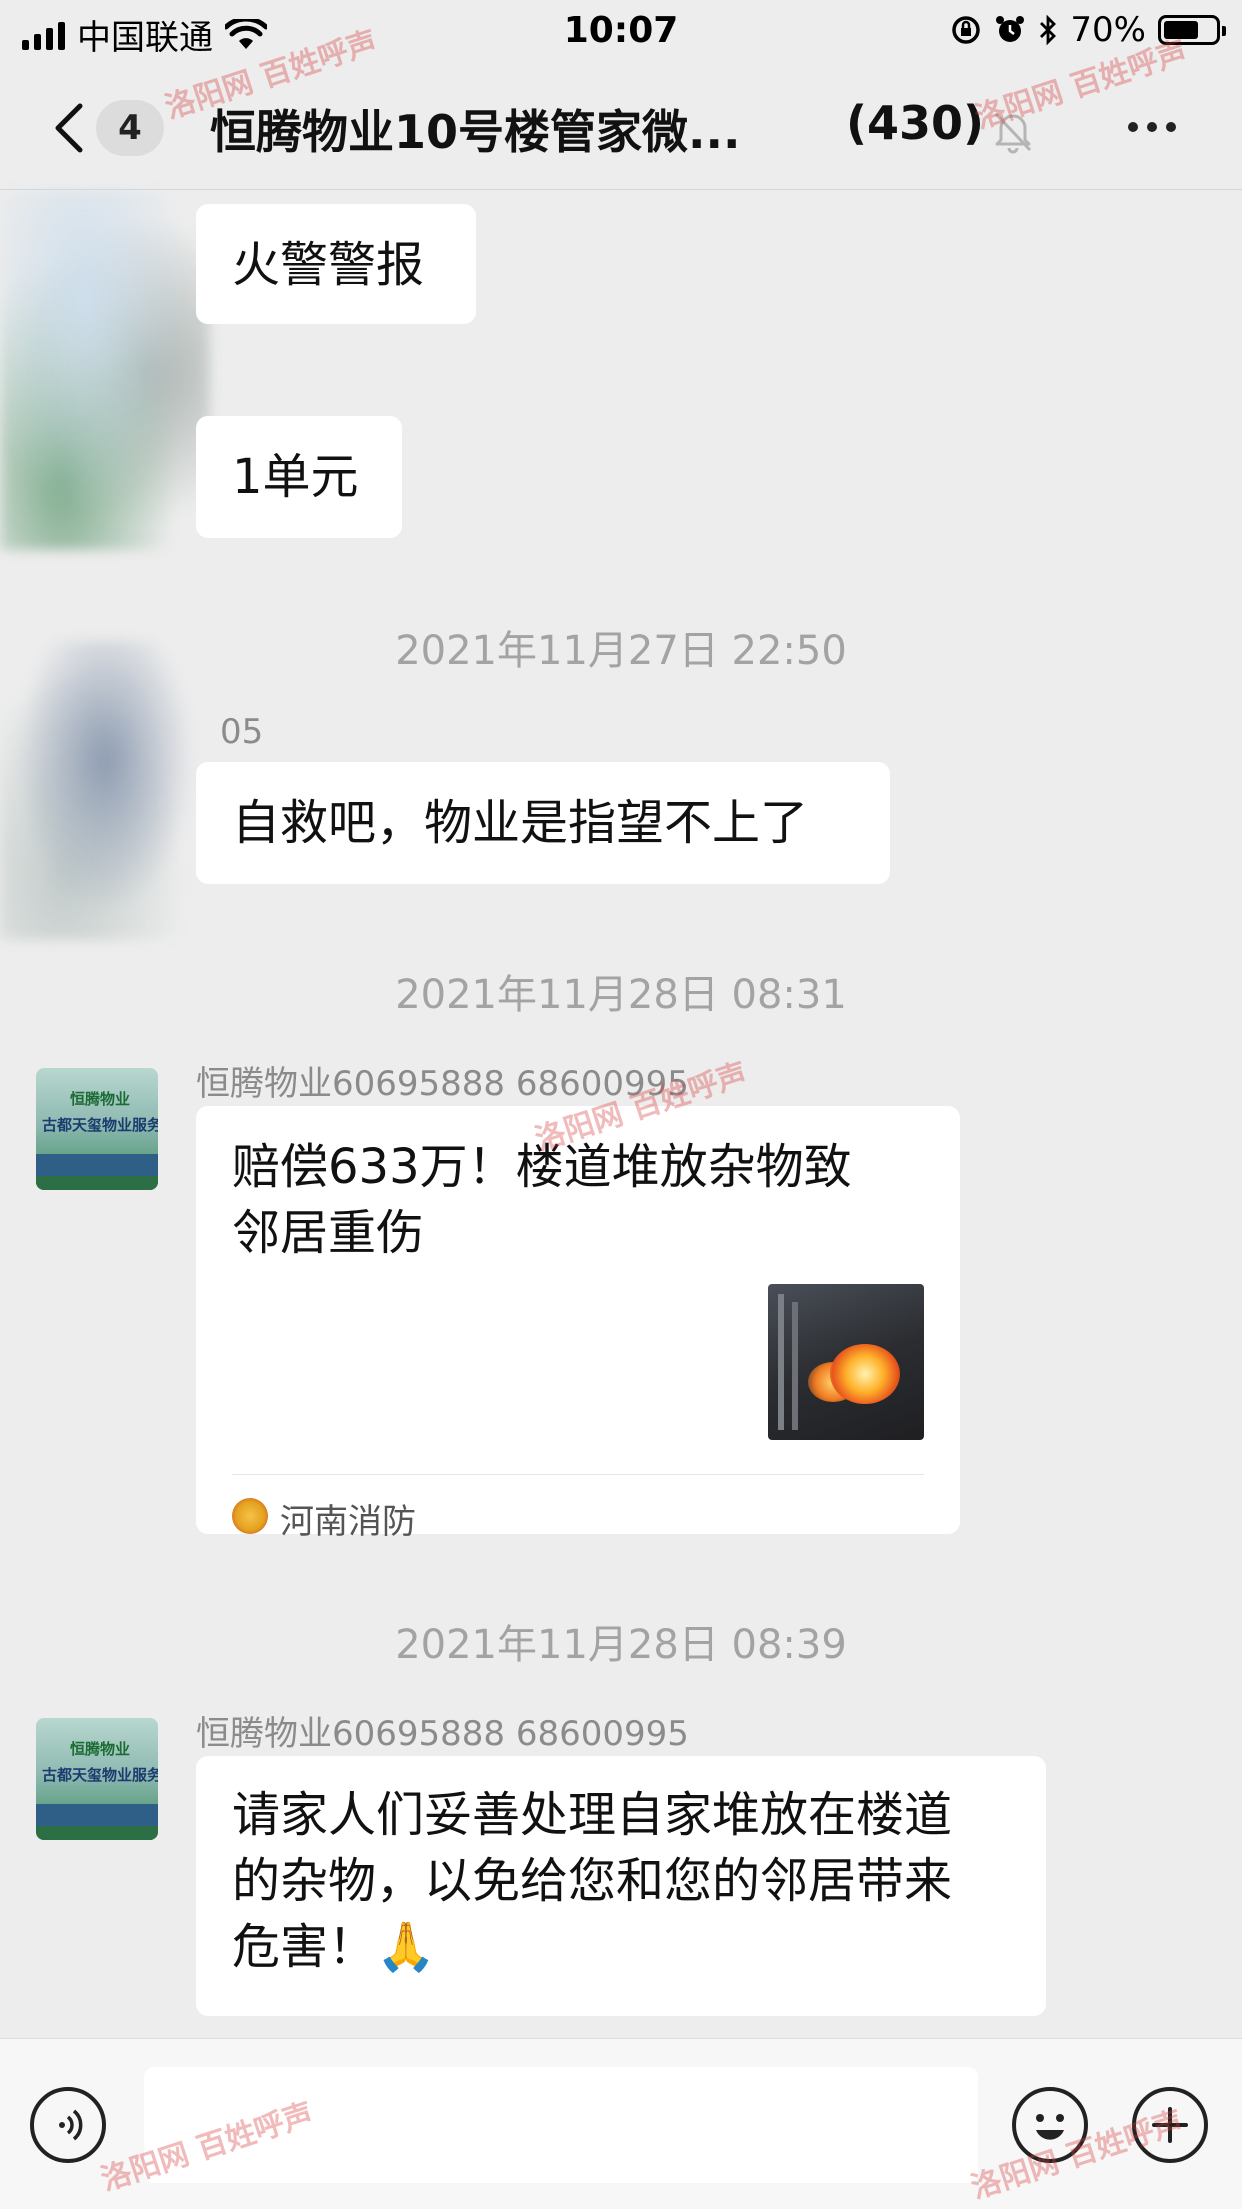 The width and height of the screenshot is (1242, 2209). I want to click on sender-name: 05, so click(242, 732).